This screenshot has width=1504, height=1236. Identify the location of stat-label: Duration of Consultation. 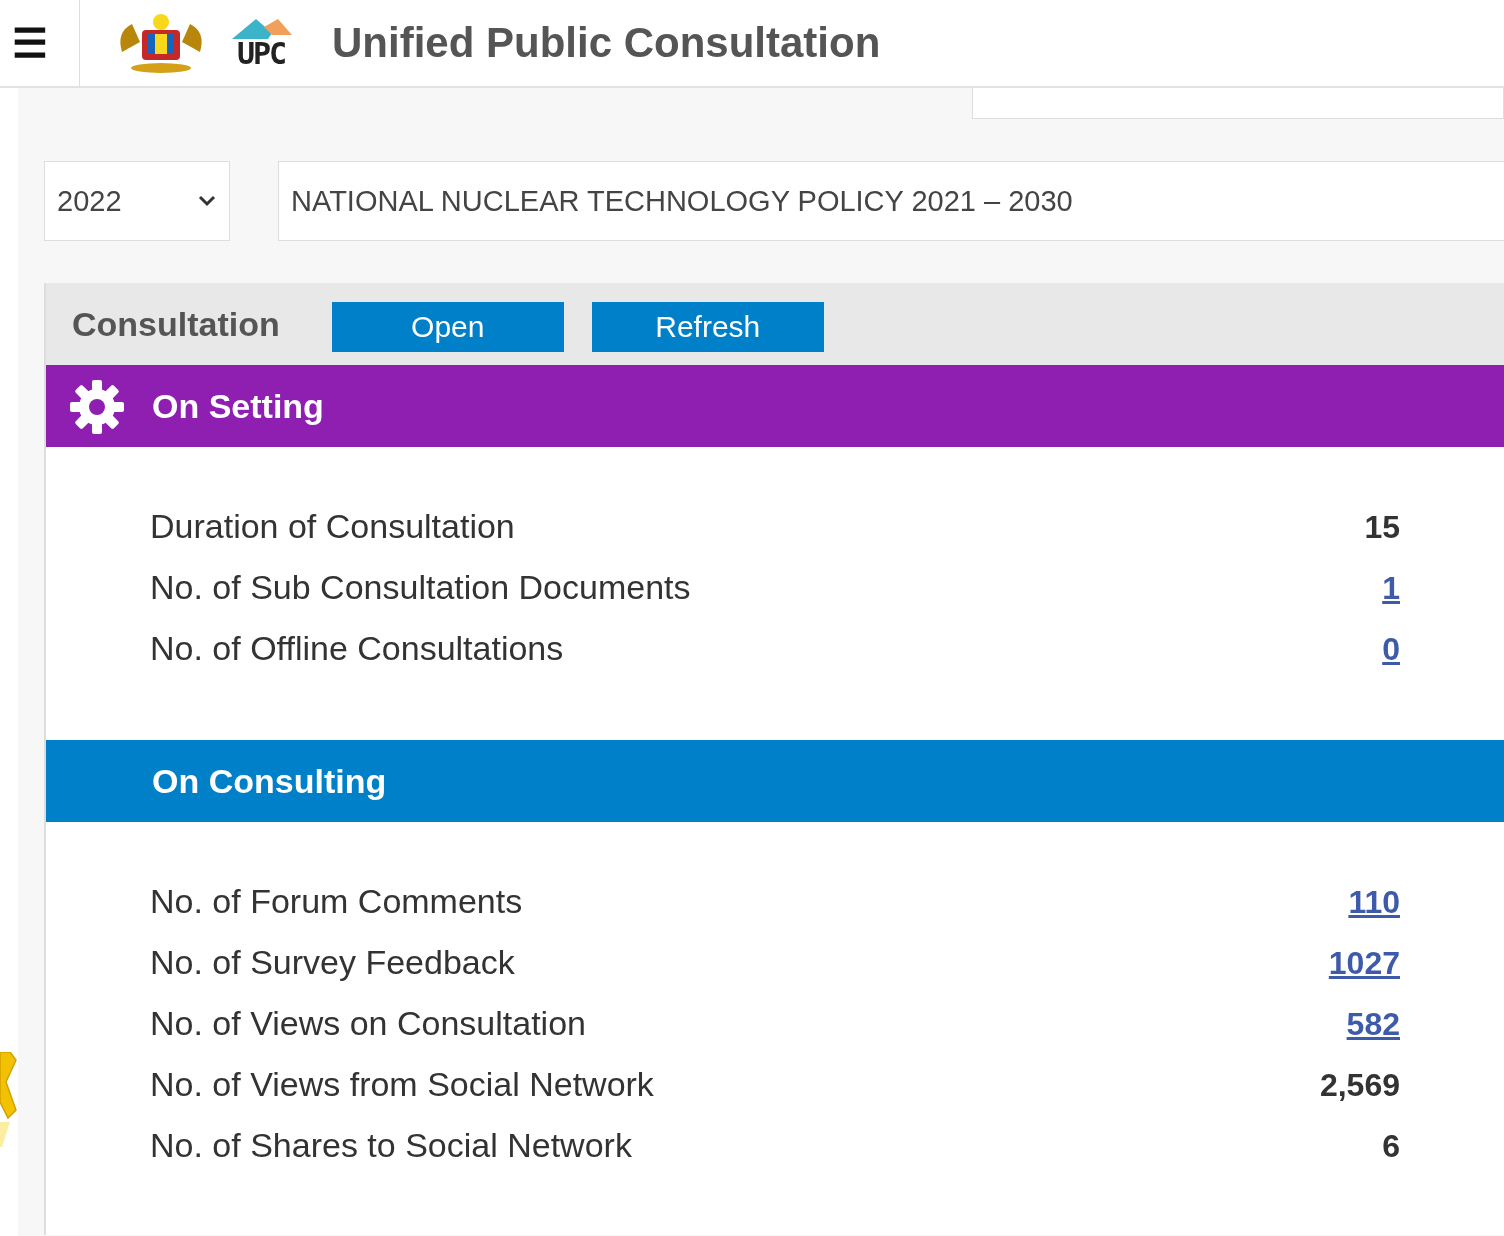
(332, 526).